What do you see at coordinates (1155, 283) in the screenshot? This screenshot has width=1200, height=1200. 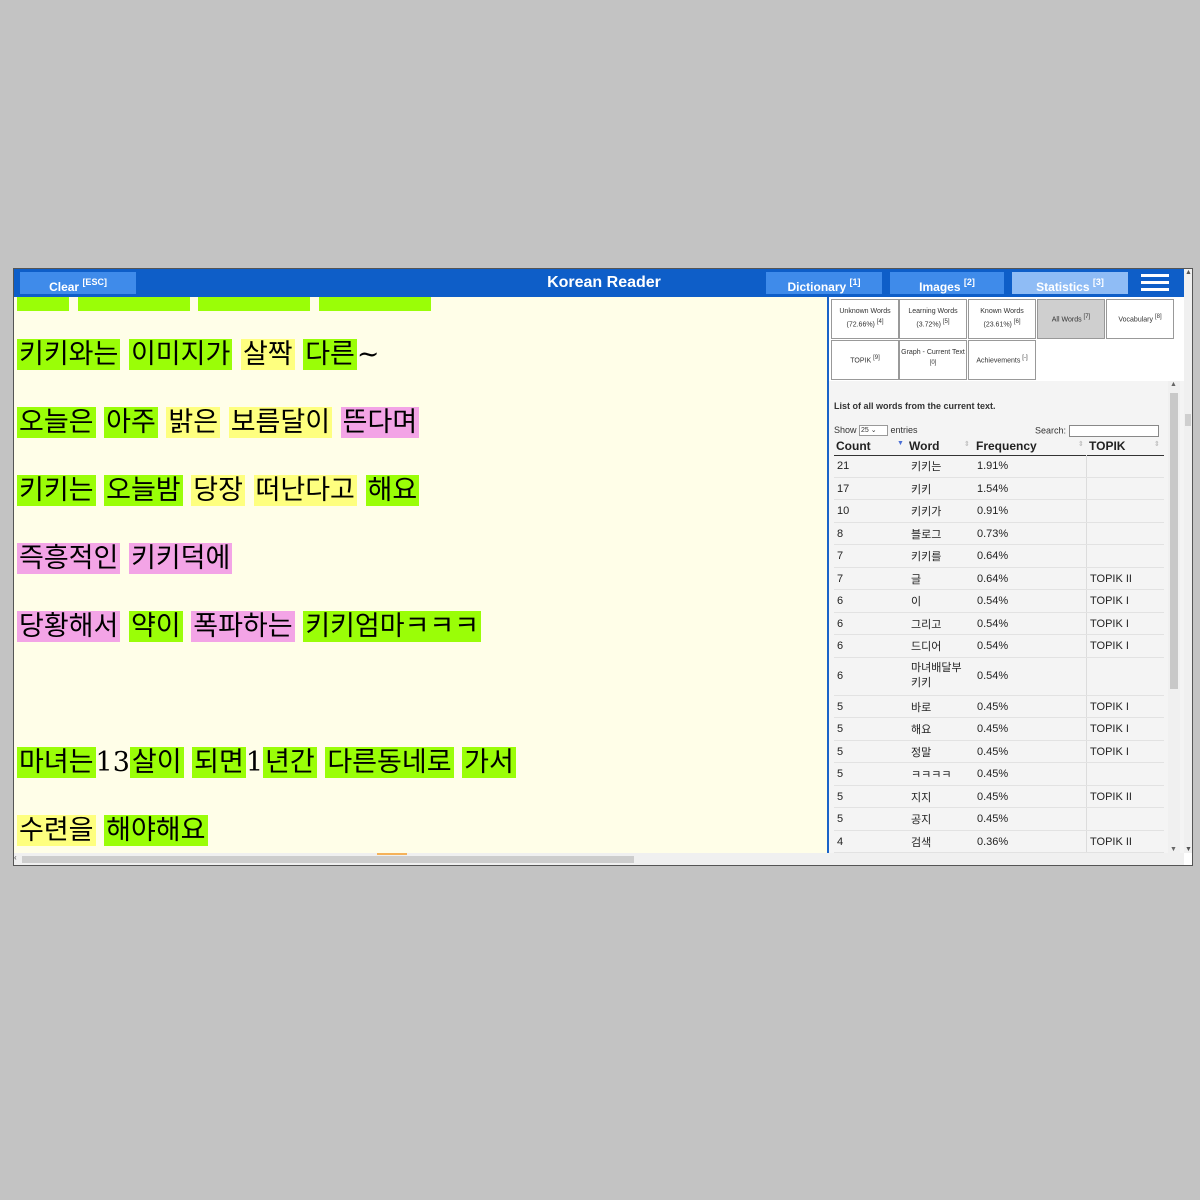 I see `hamburger-menu-icon` at bounding box center [1155, 283].